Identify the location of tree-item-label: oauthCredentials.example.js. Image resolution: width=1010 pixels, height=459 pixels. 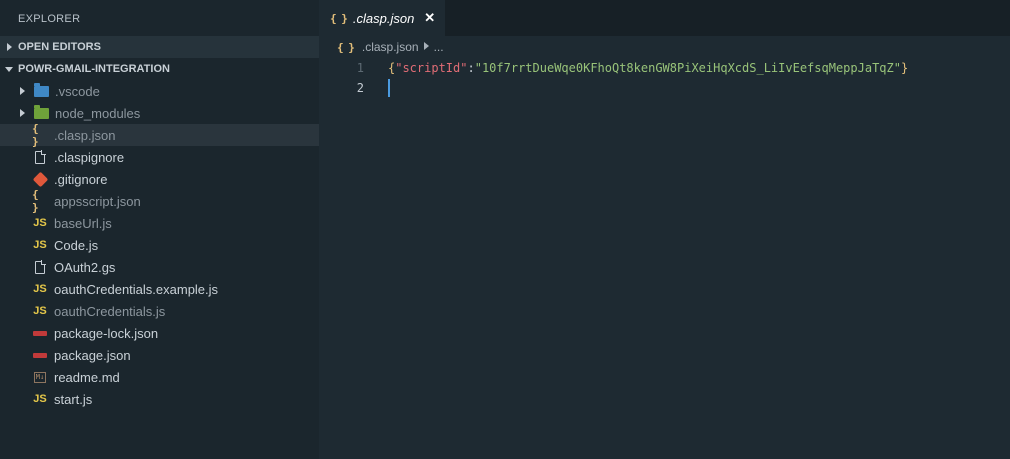
(136, 289).